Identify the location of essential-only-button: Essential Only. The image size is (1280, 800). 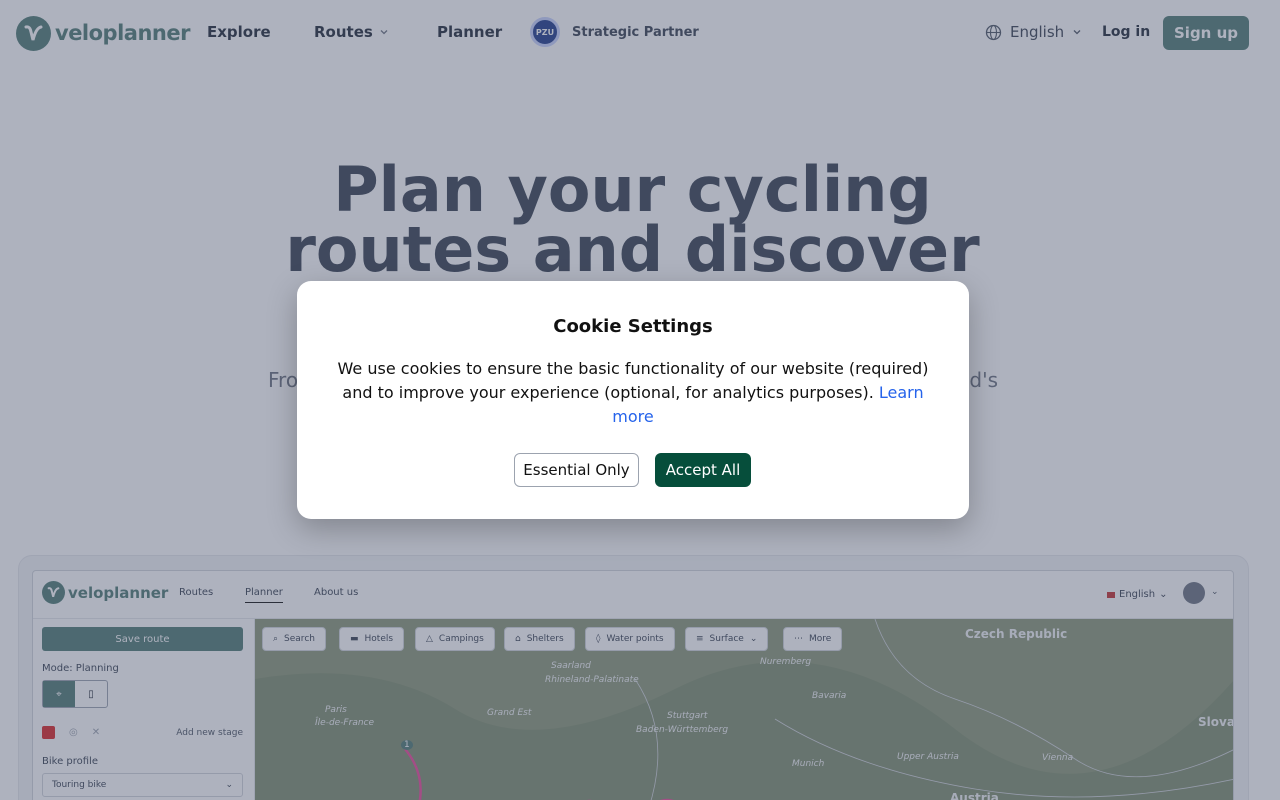
(576, 470).